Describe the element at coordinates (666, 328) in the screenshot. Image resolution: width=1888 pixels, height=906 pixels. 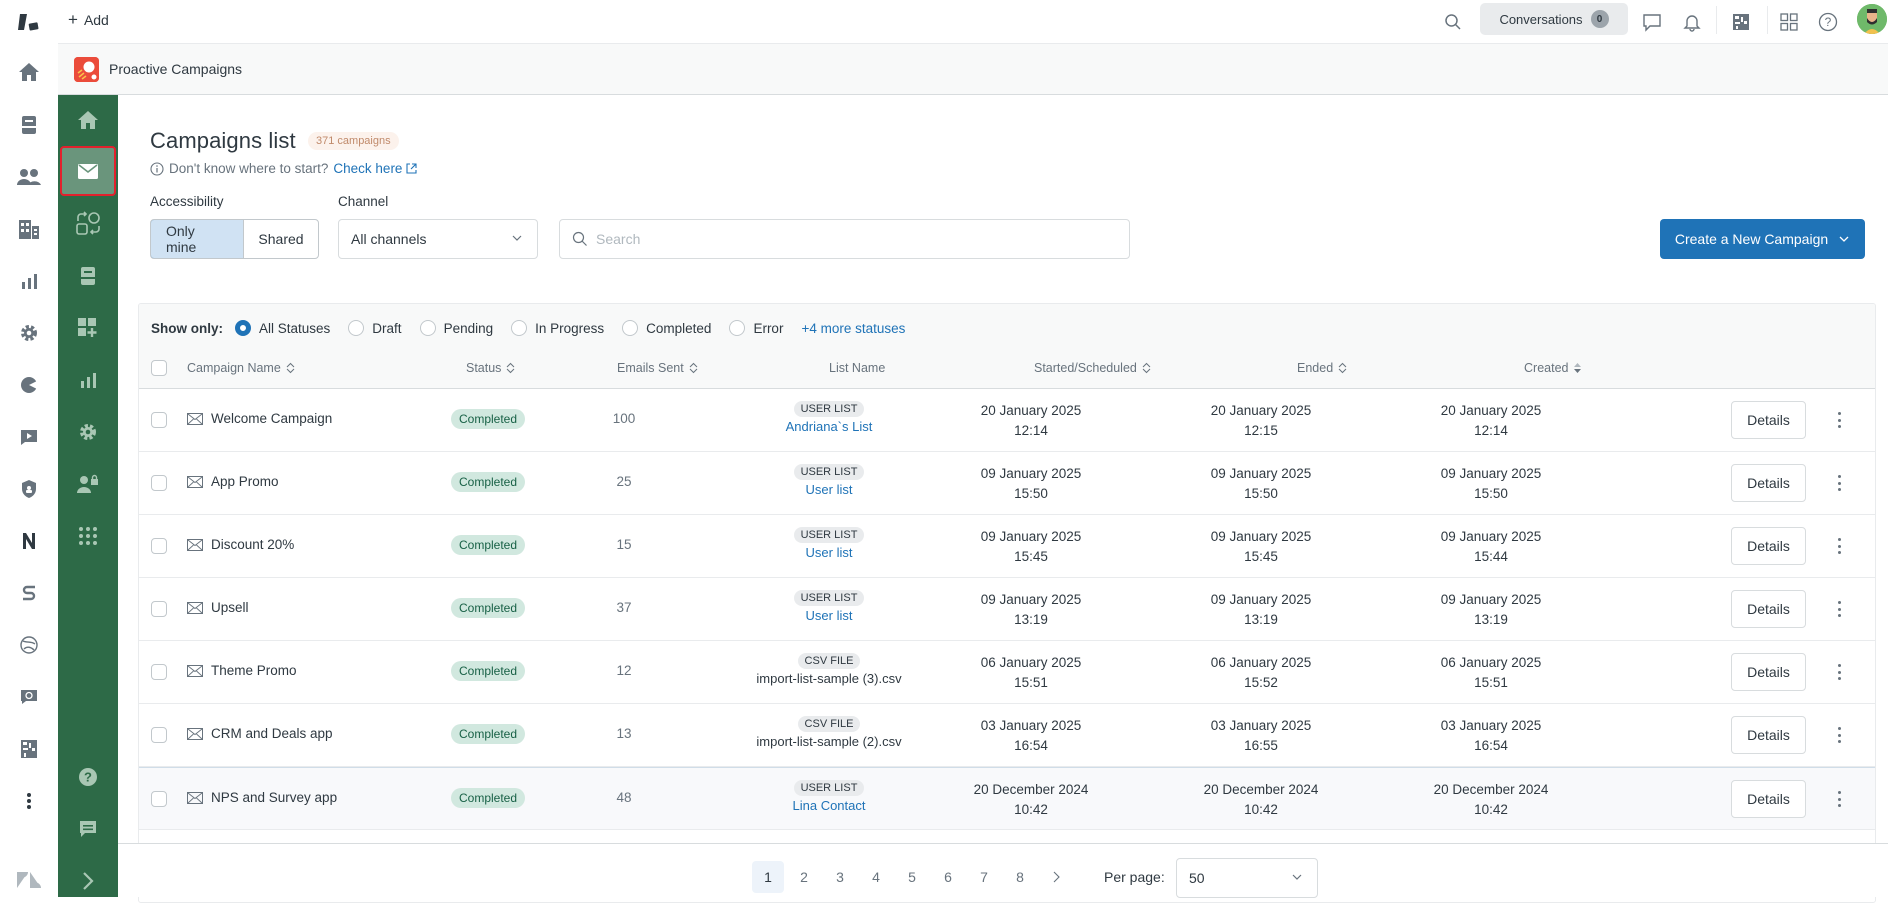
I see `status-radio-completed: Completed` at that location.